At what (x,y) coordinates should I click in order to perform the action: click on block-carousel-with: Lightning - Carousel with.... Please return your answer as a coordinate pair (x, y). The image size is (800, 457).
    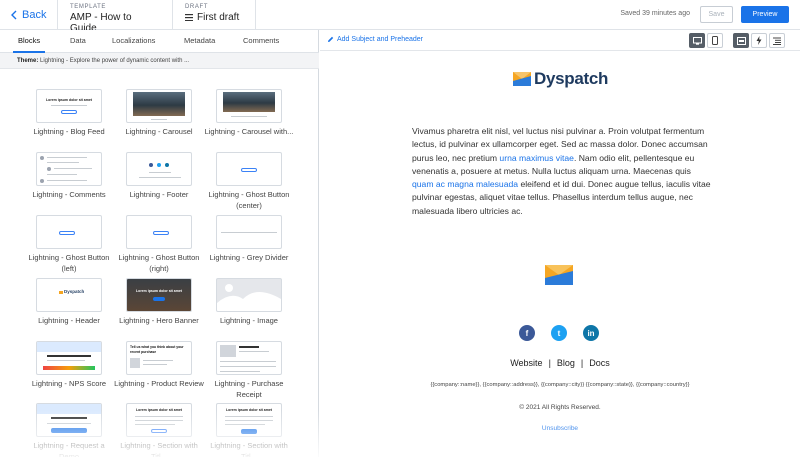
    Looking at the image, I should click on (249, 113).